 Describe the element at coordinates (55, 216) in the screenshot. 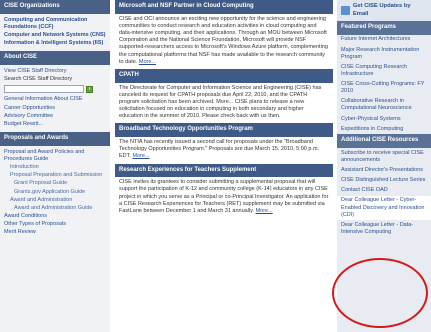

I see `proposal-link: Award Conditions` at that location.